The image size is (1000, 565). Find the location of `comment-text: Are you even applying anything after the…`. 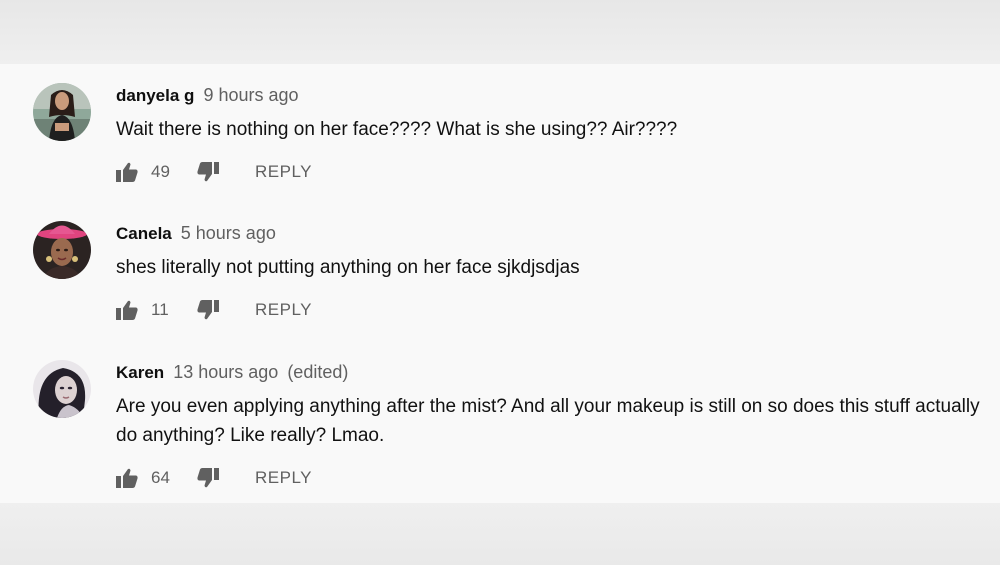

comment-text: Are you even applying anything after the… is located at coordinates (548, 421).